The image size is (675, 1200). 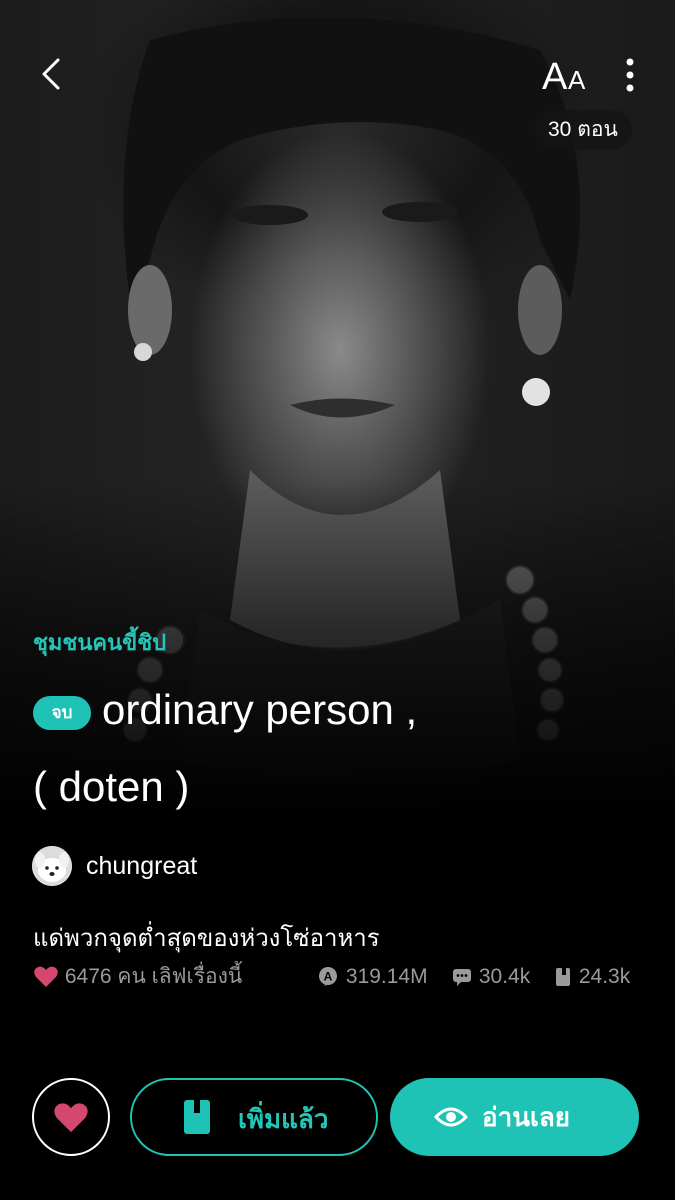 What do you see at coordinates (260, 709) in the screenshot?
I see `story-title-line-1: ordinary person ,` at bounding box center [260, 709].